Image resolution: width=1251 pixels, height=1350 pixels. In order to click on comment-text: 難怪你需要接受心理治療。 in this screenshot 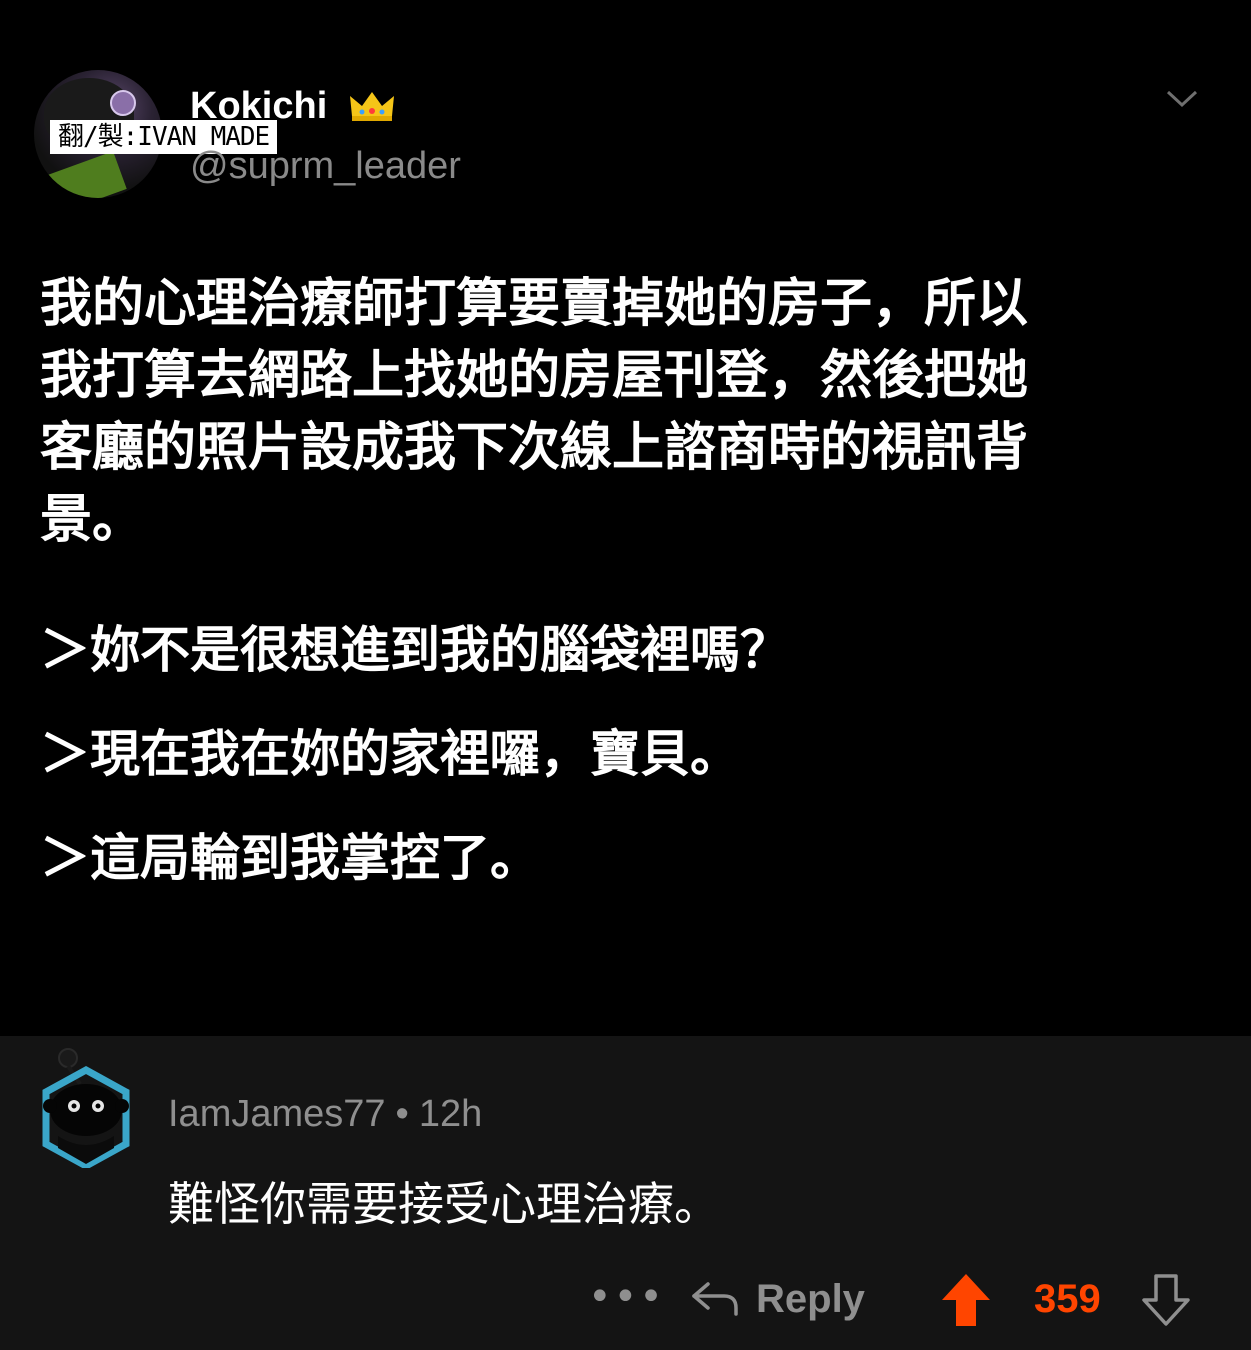, I will do `click(444, 1204)`.